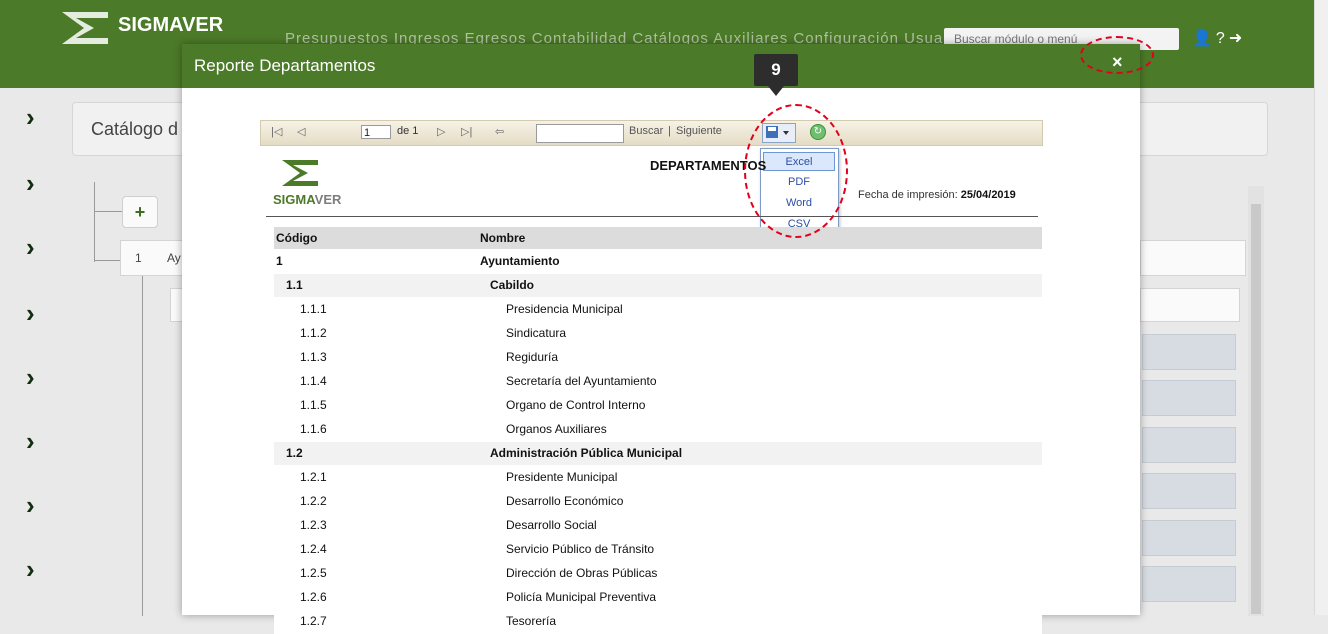 The width and height of the screenshot is (1328, 634). I want to click on last-page-icon: ▷|, so click(466, 131).